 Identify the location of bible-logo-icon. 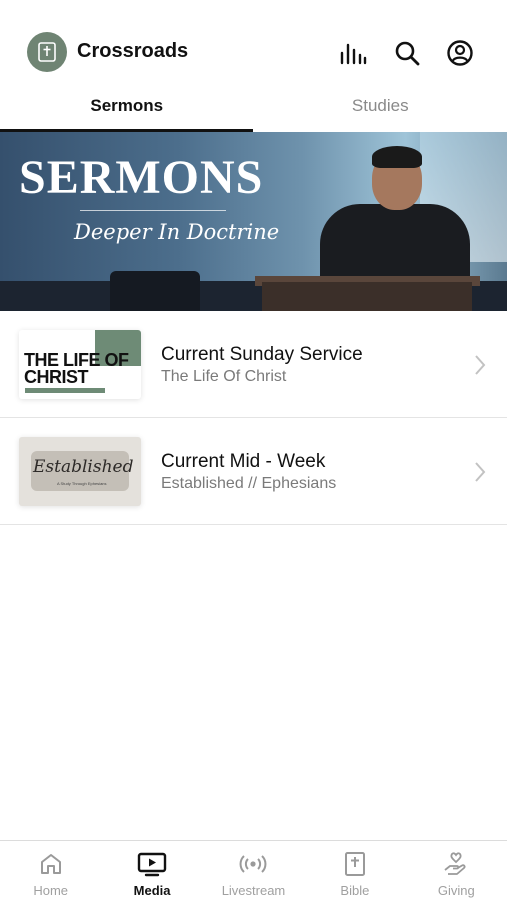
(47, 52).